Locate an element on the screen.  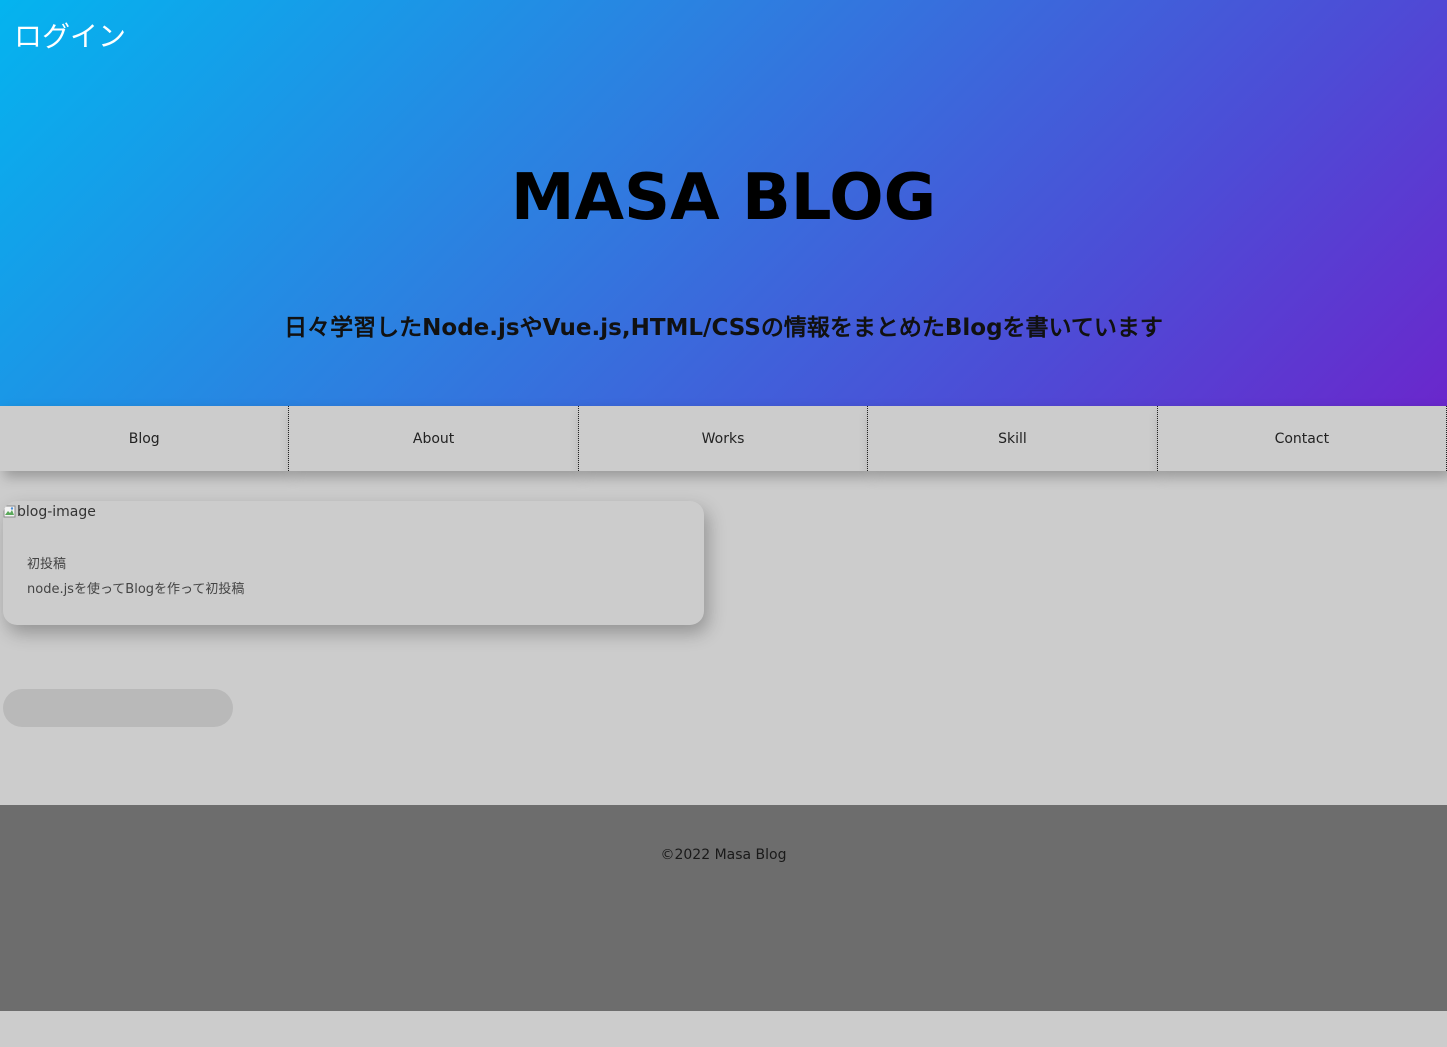
nav-item-skill: Skill is located at coordinates (1013, 438).